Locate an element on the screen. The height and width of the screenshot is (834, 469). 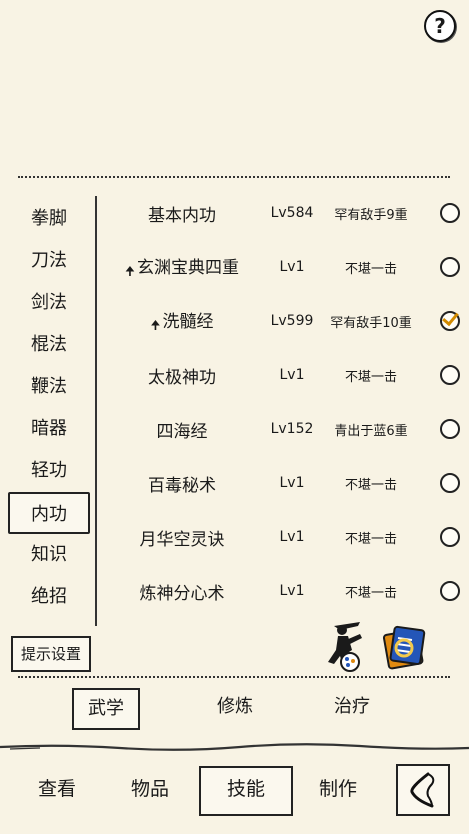
skill-level: Lv152 is located at coordinates (292, 429).